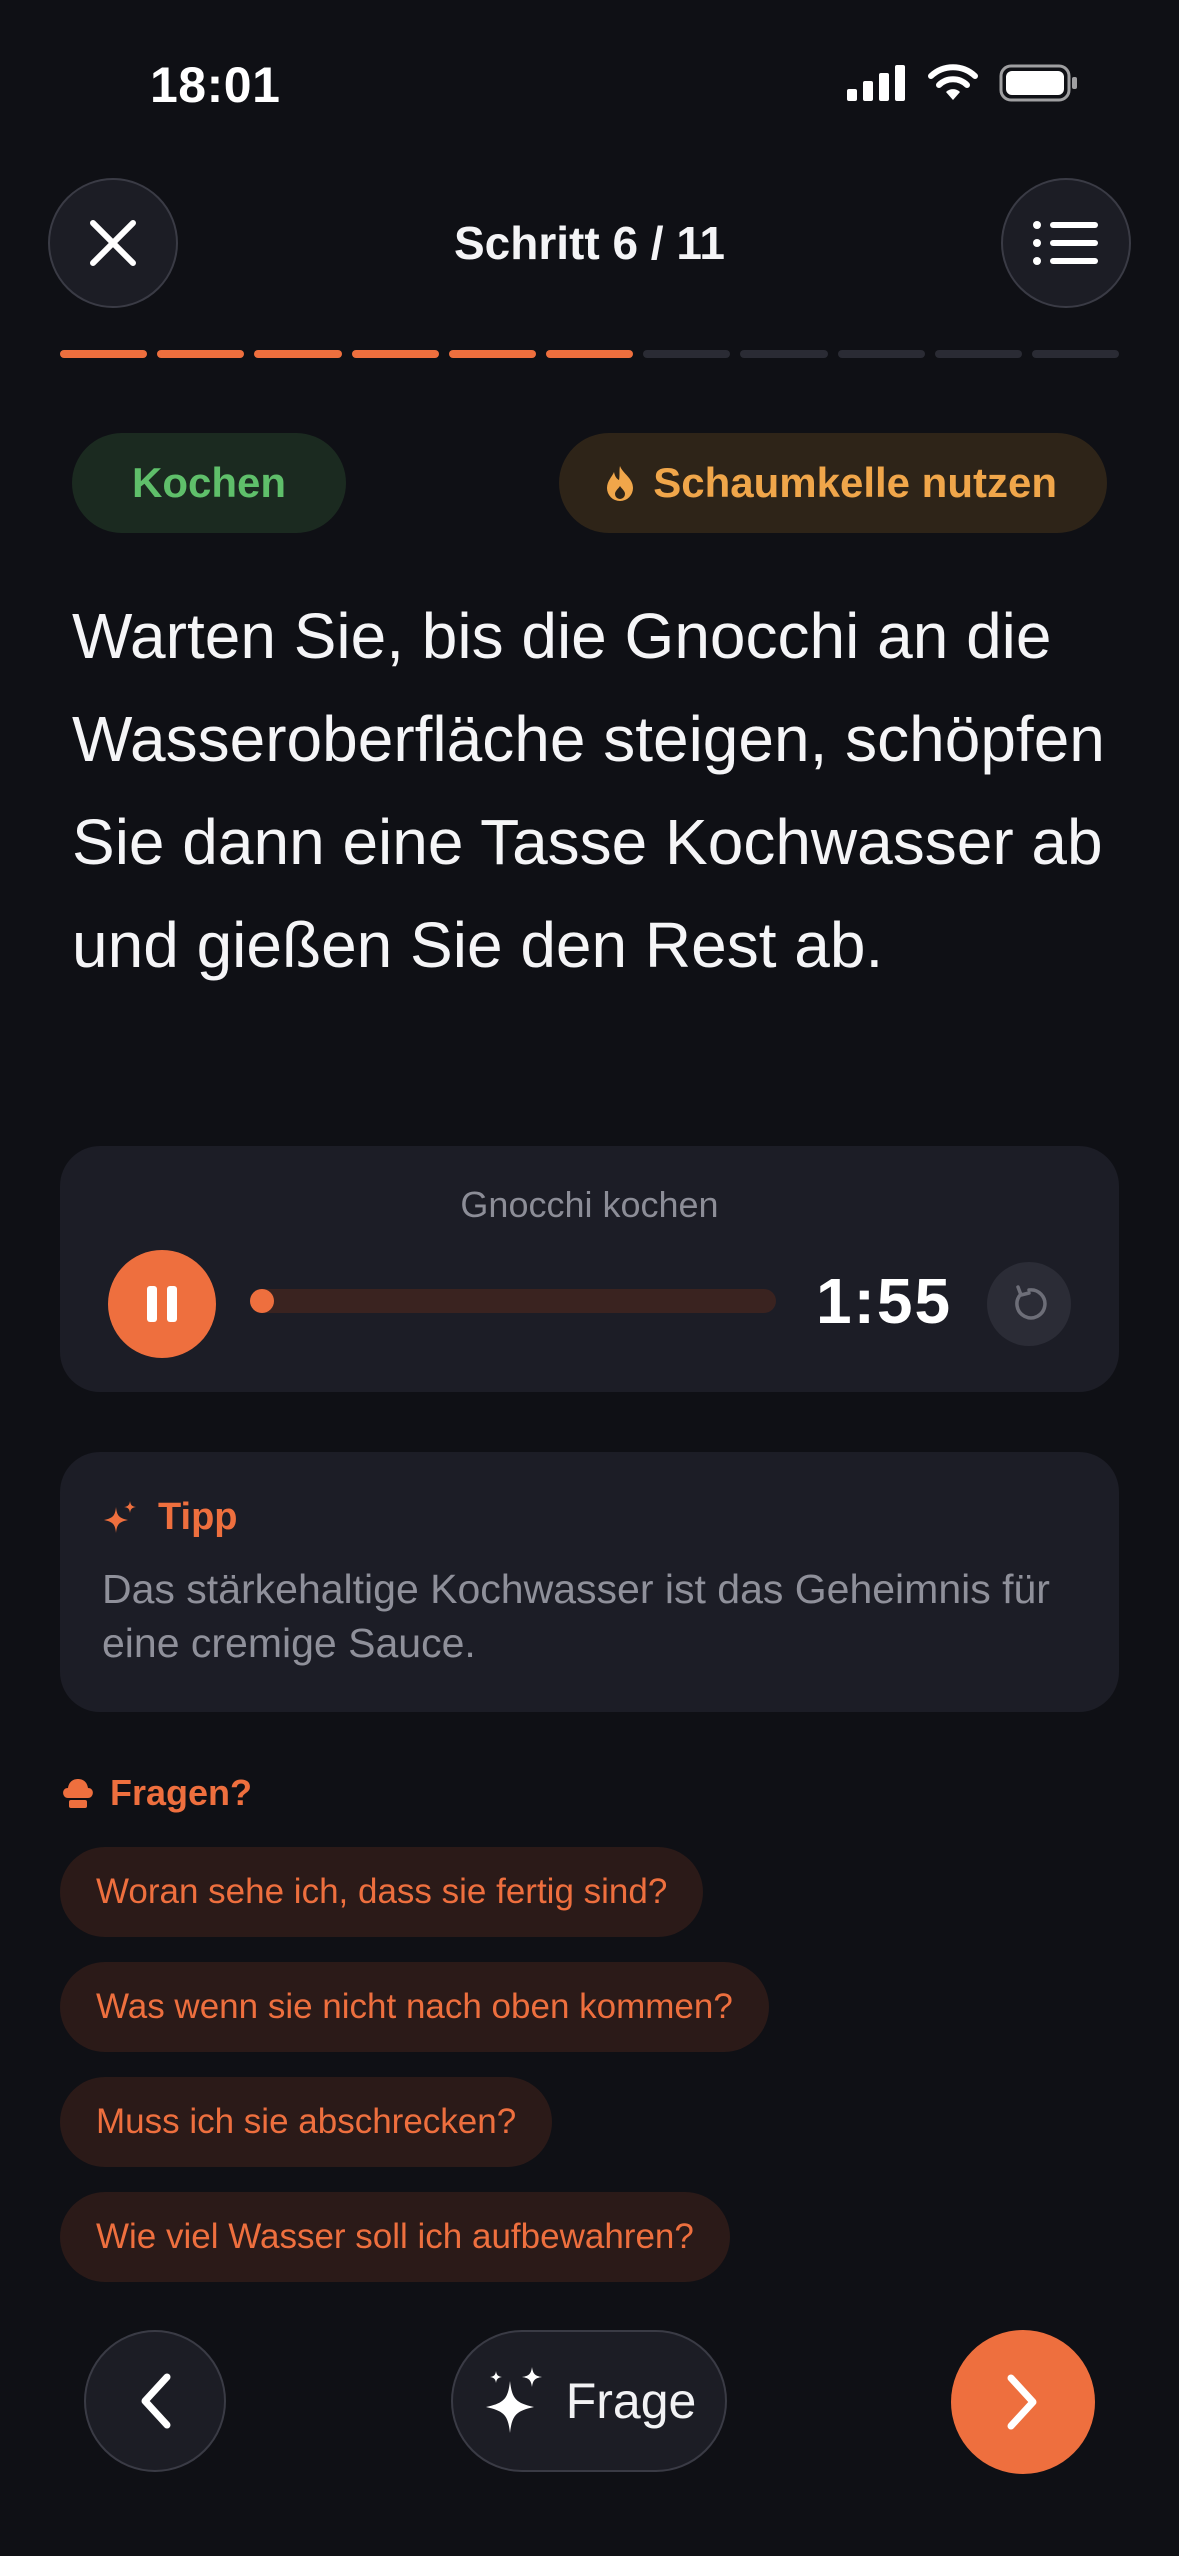 This screenshot has width=1179, height=2556. I want to click on wifi-icon, so click(953, 82).